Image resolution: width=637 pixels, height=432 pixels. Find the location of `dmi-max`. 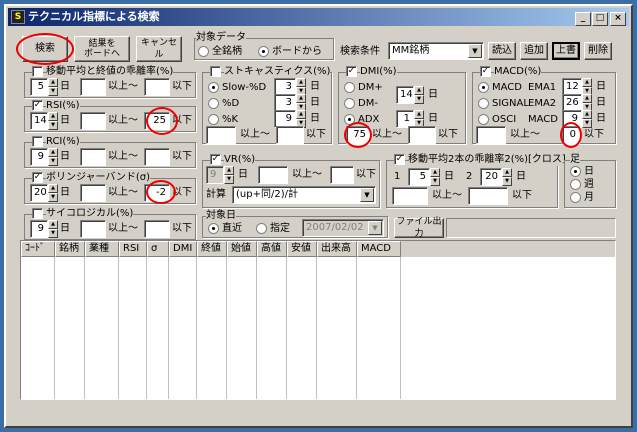

dmi-max is located at coordinates (422, 135).